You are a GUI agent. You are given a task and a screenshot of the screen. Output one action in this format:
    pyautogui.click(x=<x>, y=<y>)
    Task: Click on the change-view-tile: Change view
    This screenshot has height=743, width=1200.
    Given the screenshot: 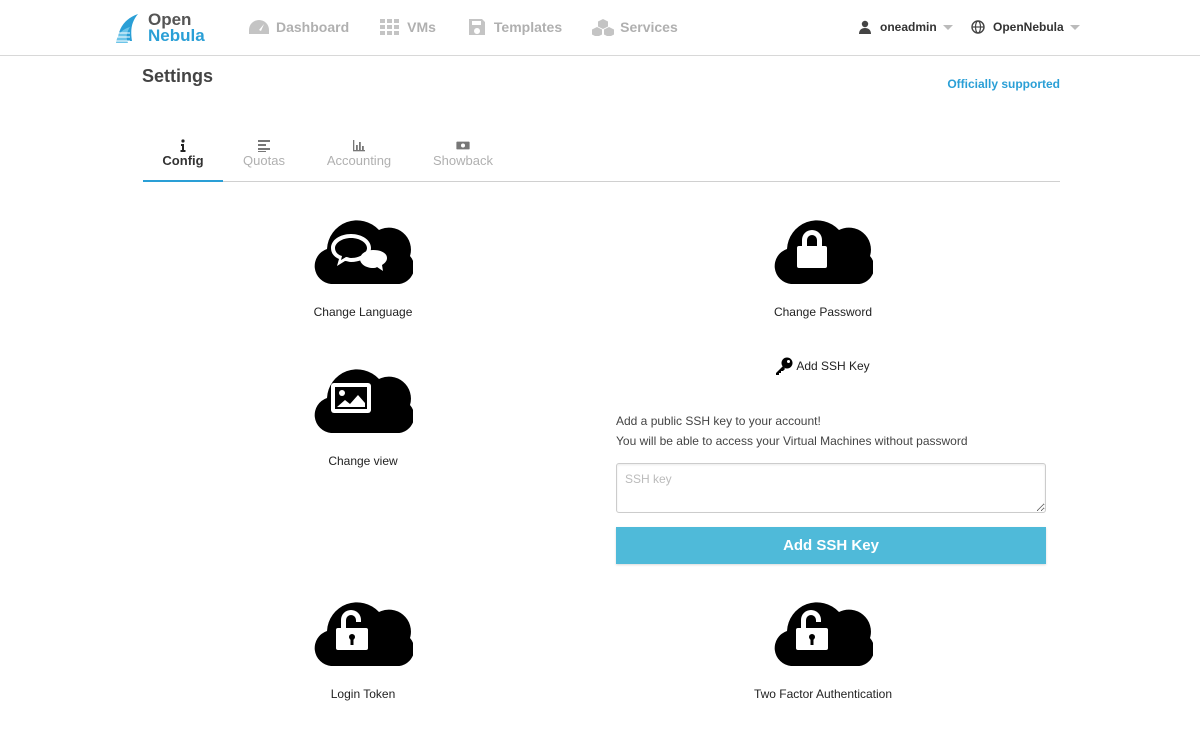 What is the action you would take?
    pyautogui.click(x=363, y=415)
    